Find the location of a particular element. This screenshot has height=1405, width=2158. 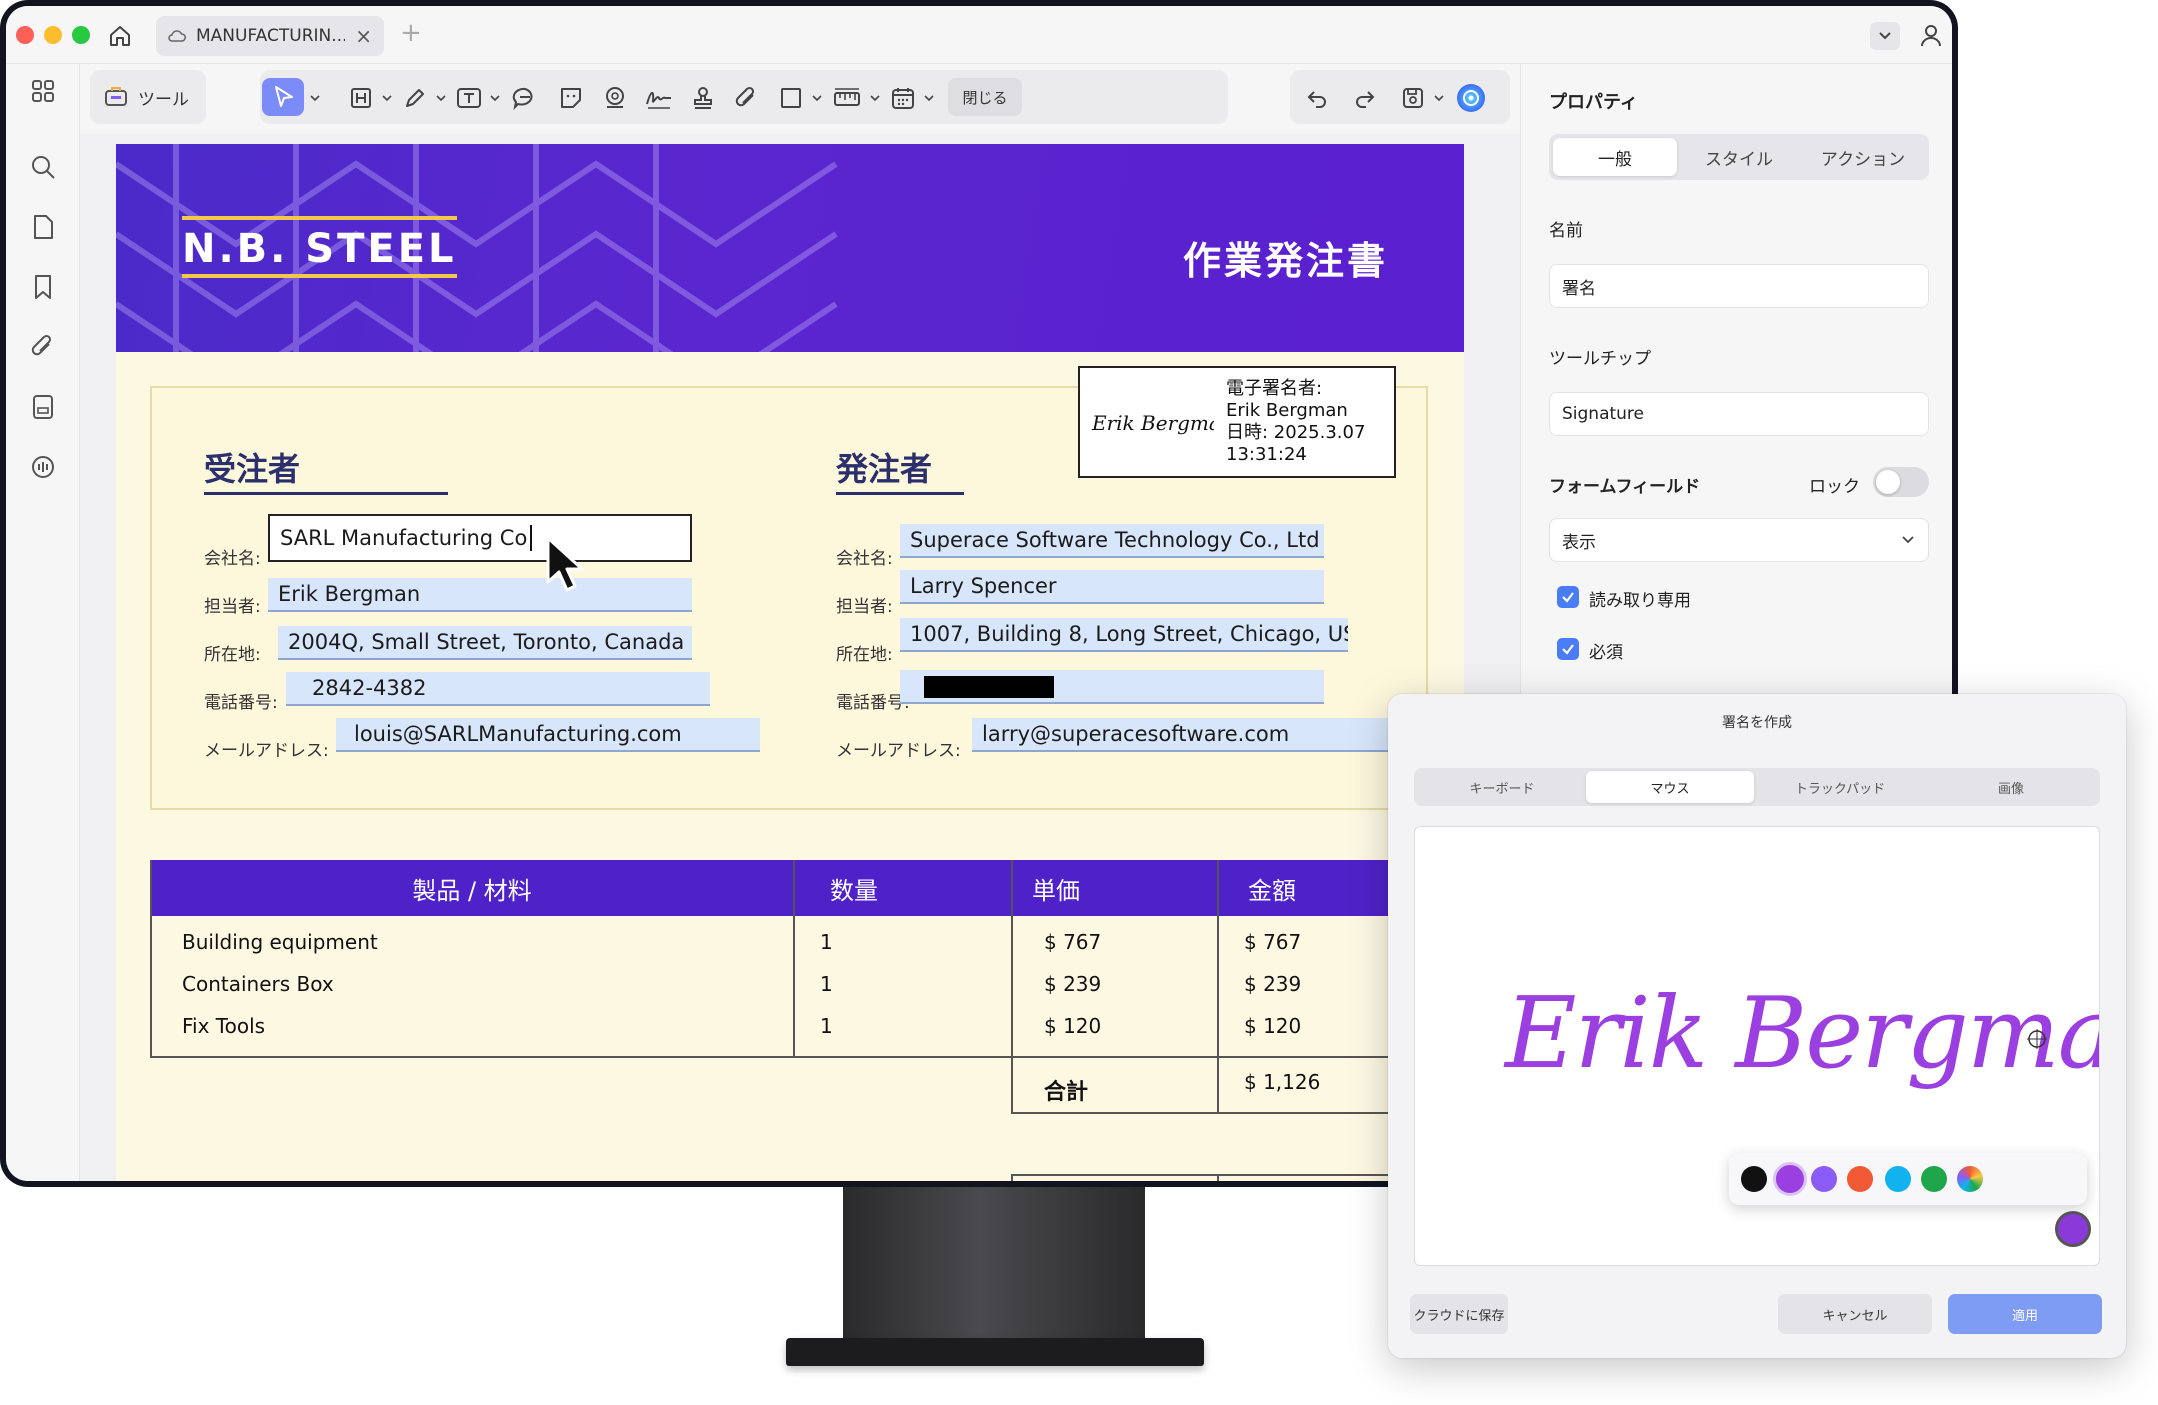

home-icon is located at coordinates (120, 36).